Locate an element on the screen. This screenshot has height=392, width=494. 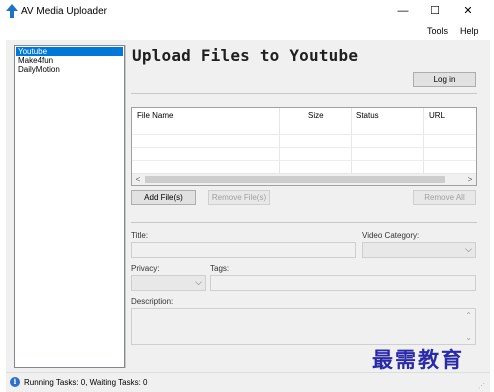
sidebar-item-make4fun: Make4fun is located at coordinates (69, 60).